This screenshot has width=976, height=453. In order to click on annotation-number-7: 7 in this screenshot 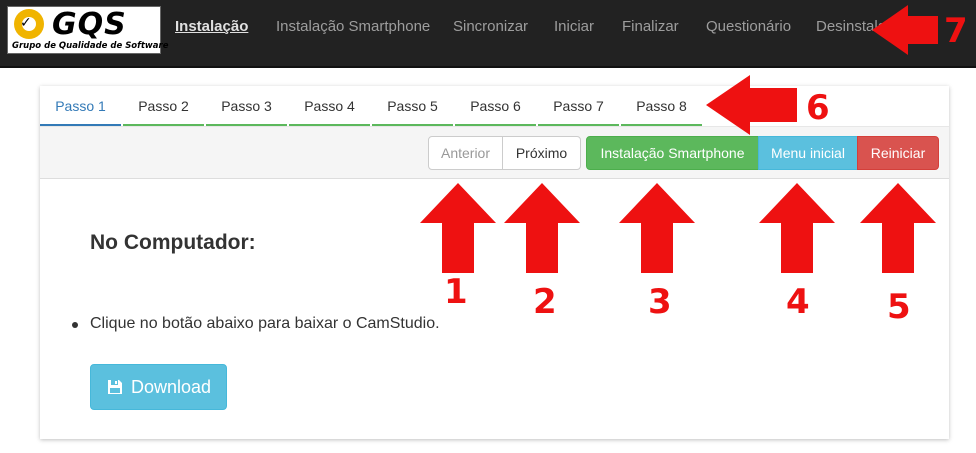, I will do `click(956, 31)`.